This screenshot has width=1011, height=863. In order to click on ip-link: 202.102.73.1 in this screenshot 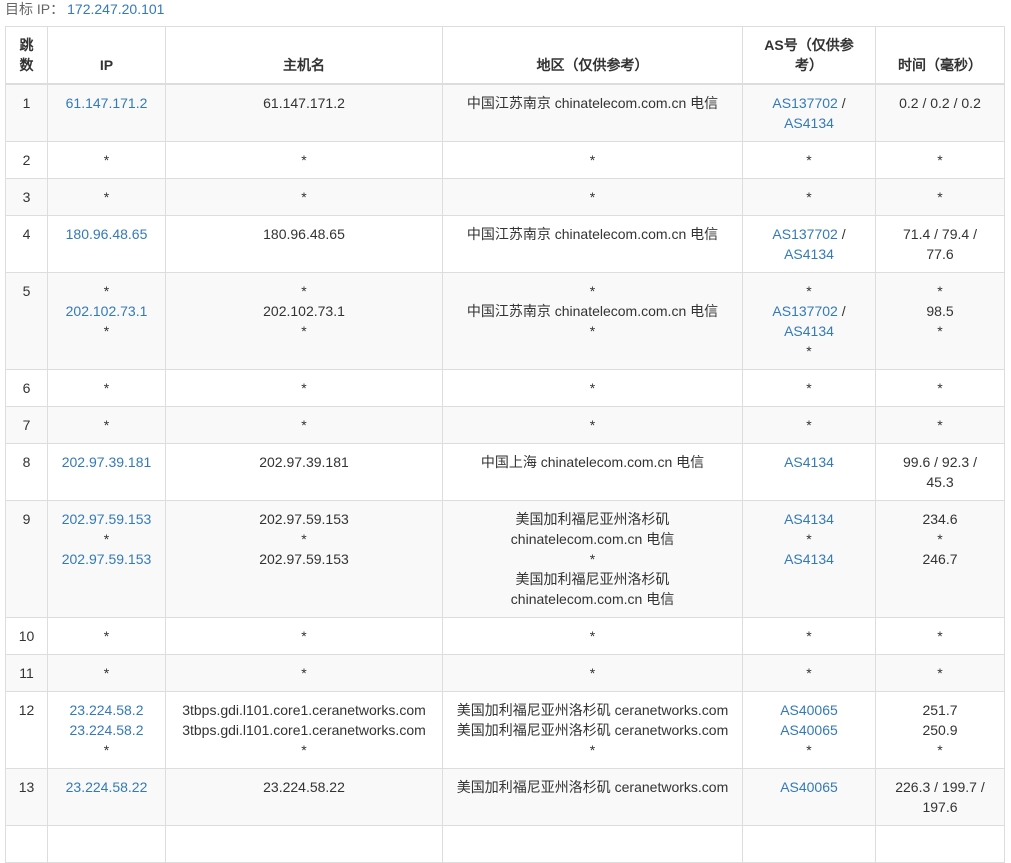, I will do `click(107, 311)`.